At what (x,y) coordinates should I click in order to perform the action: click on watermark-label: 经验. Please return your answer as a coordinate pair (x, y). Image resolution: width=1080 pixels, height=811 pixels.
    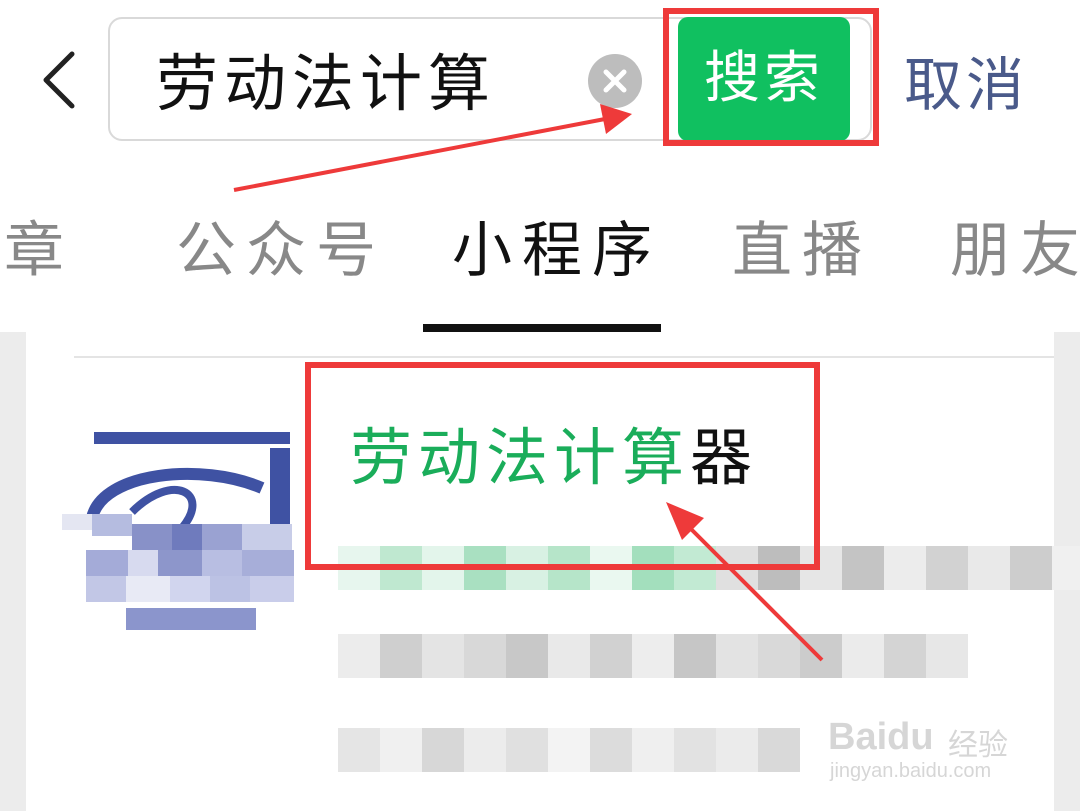
    Looking at the image, I should click on (978, 745).